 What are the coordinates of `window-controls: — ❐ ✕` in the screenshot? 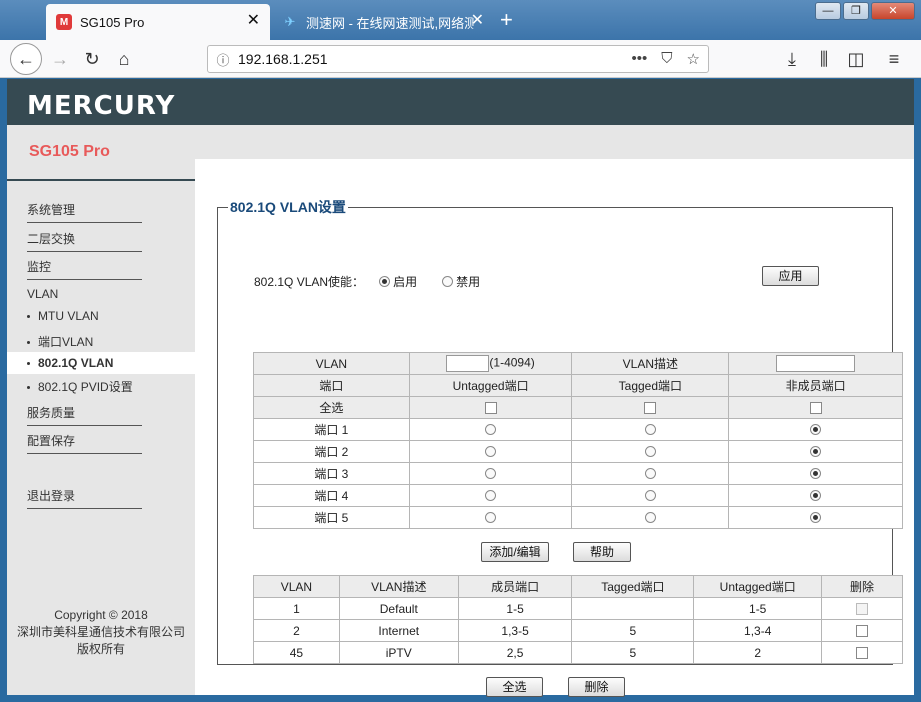 It's located at (865, 11).